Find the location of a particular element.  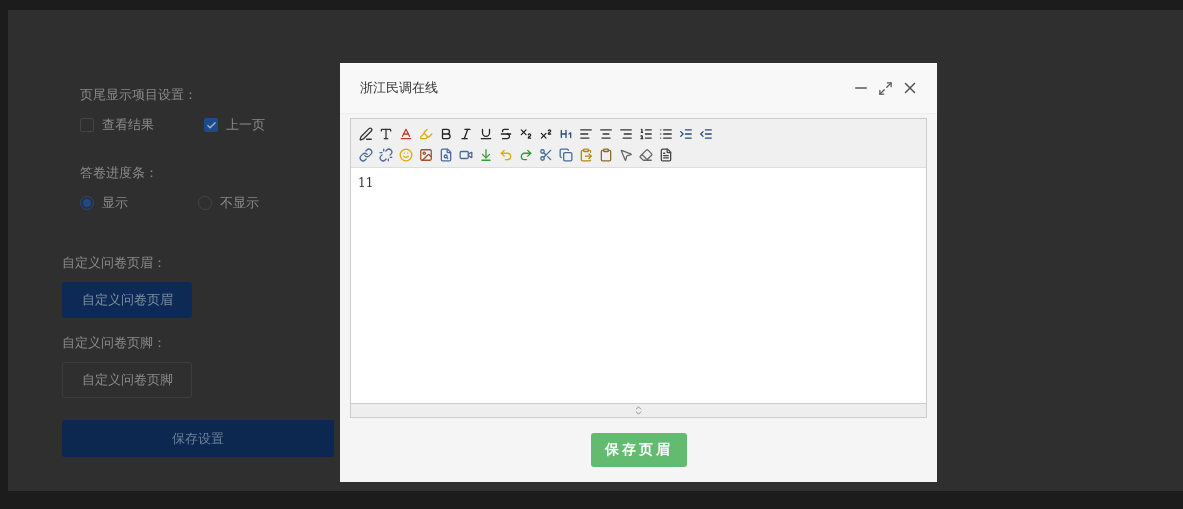

unlink-icon is located at coordinates (386, 154).